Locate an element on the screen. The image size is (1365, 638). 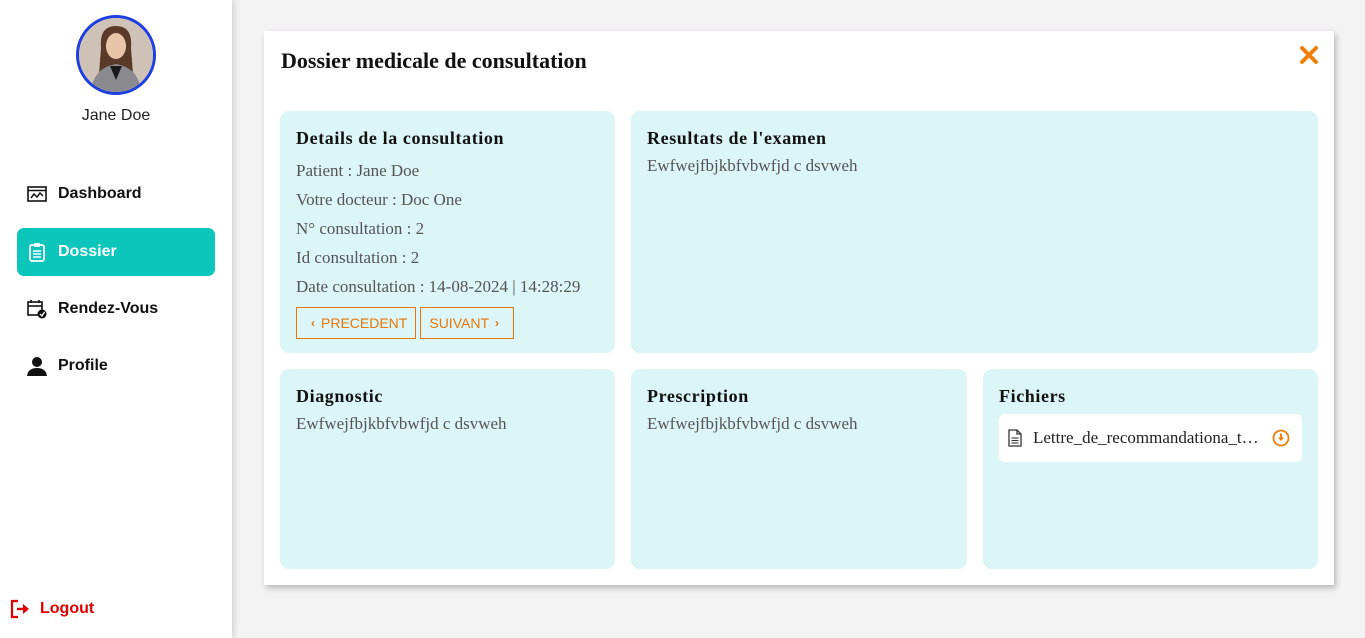
sidebar-item-label: Dossier is located at coordinates (87, 251).